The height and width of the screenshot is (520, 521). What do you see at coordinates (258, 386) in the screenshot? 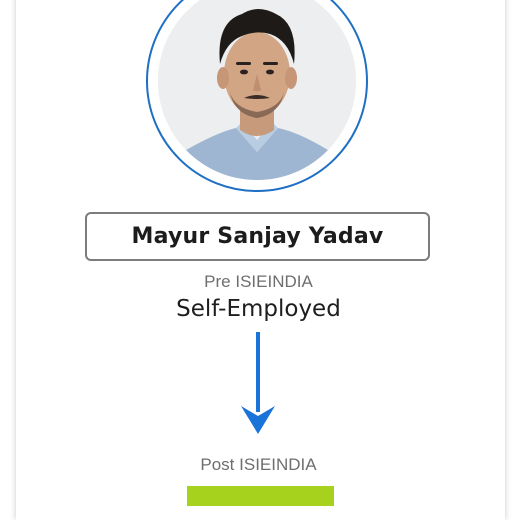
I see `arrow-down-icon` at bounding box center [258, 386].